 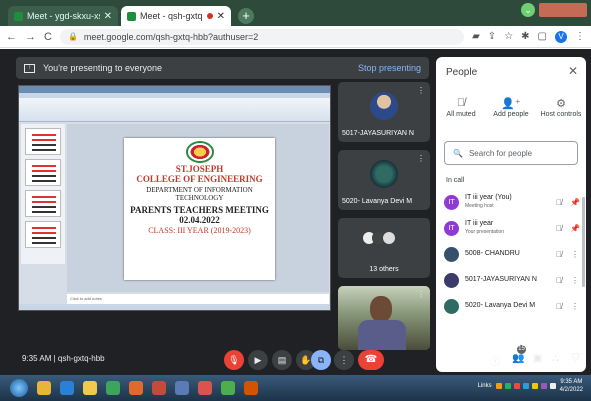 What do you see at coordinates (176, 16) in the screenshot?
I see `browser-tab-2: Meet - qsh-gxtq-hbb ✕` at bounding box center [176, 16].